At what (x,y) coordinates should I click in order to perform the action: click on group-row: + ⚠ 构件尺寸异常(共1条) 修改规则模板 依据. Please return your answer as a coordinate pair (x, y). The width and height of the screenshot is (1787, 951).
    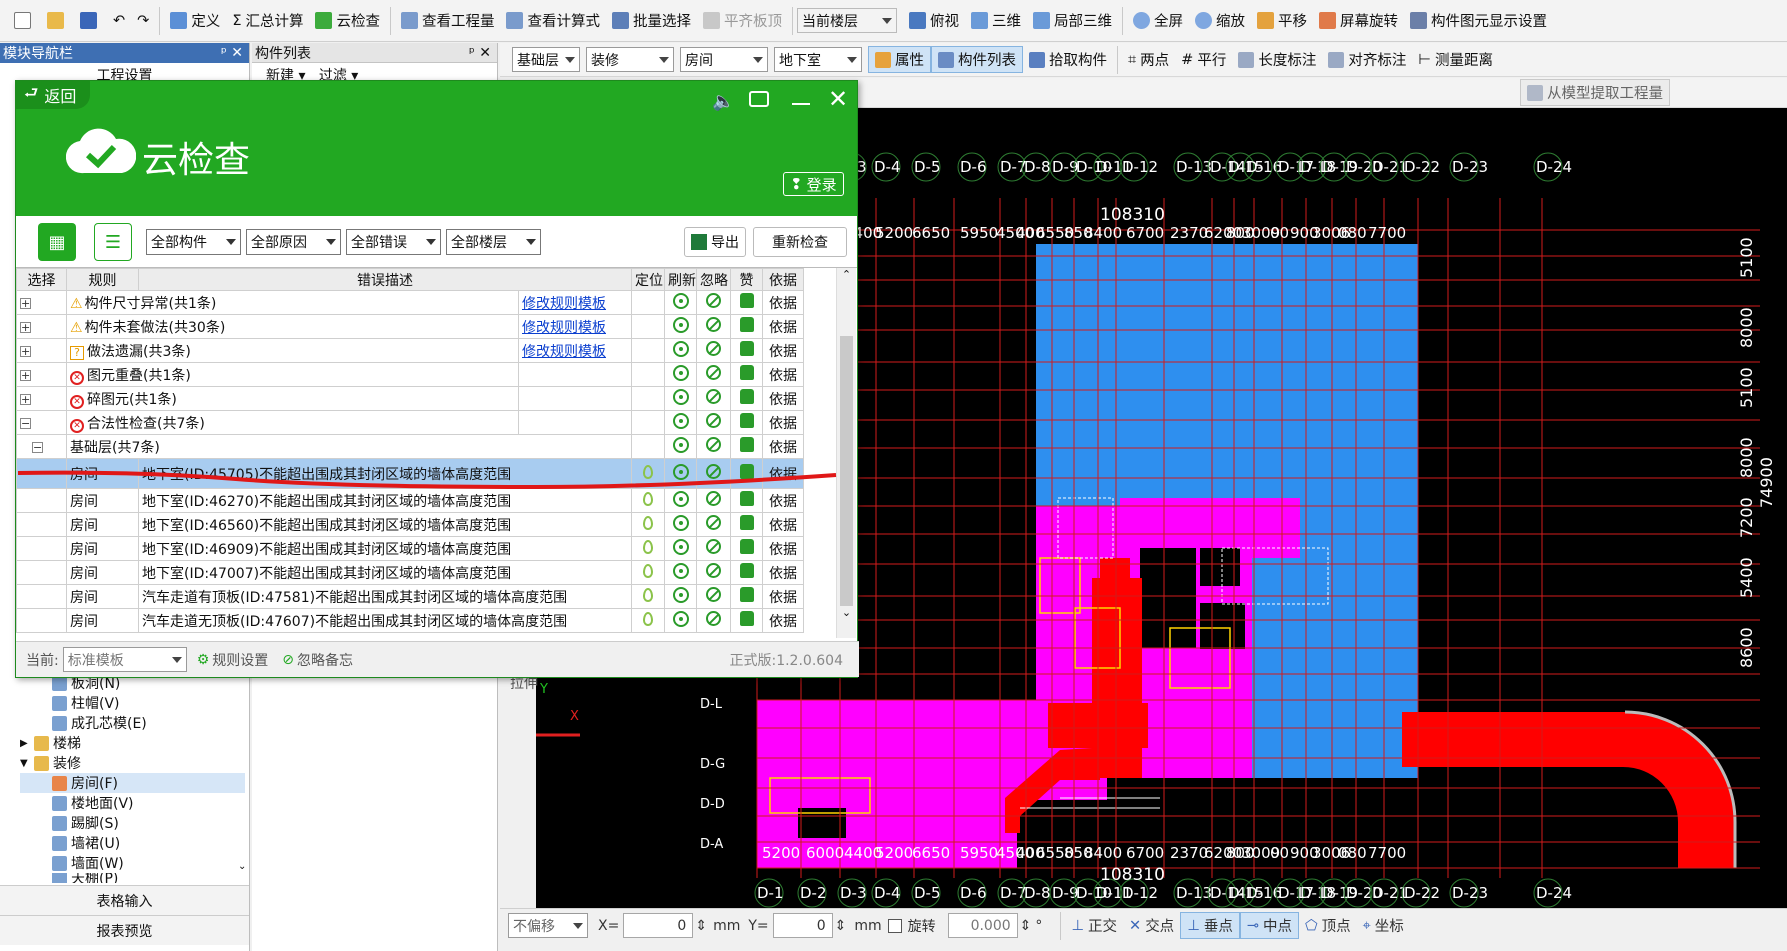
    Looking at the image, I should click on (410, 302).